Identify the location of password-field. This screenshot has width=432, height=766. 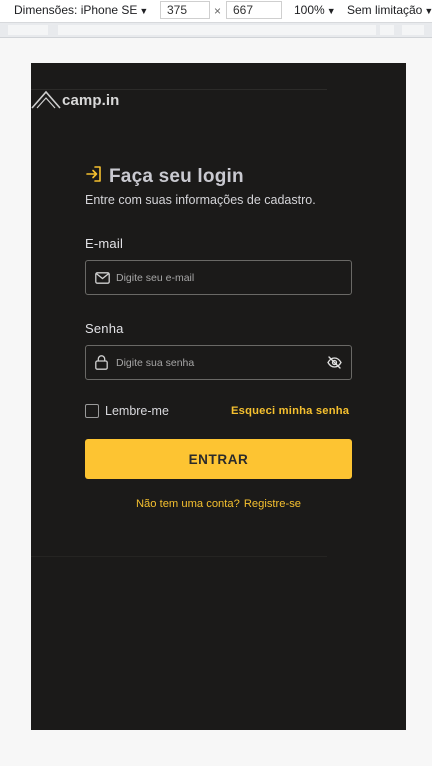
(218, 362).